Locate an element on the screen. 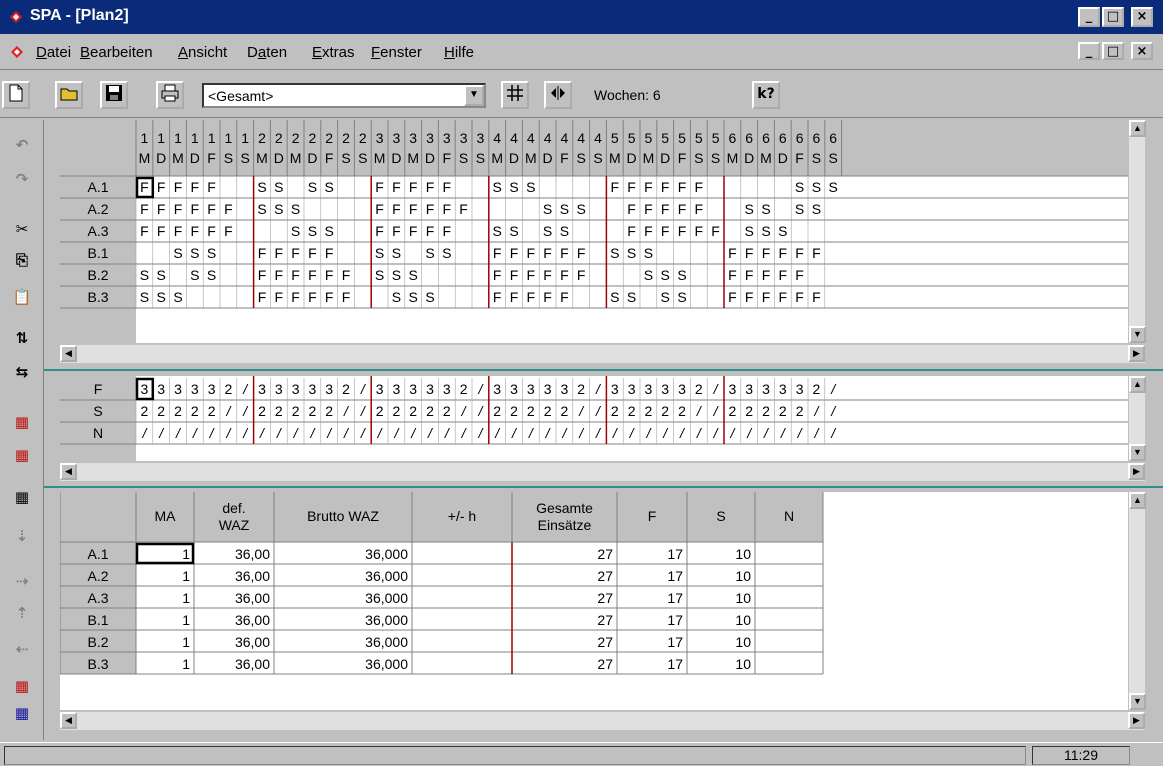  move-up-icon: ⇡ is located at coordinates (22, 613).